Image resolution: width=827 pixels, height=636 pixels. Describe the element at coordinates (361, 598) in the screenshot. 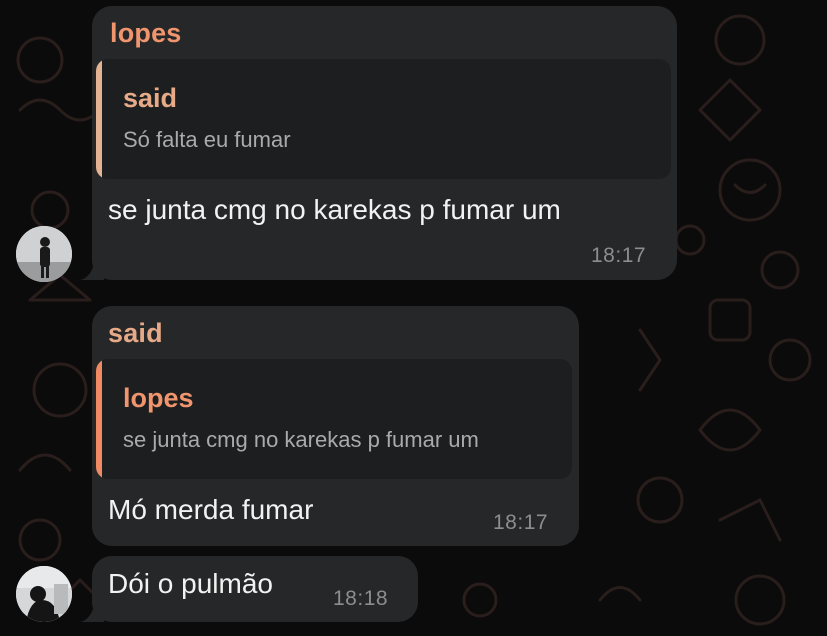

I see `message-time: 18:18` at that location.